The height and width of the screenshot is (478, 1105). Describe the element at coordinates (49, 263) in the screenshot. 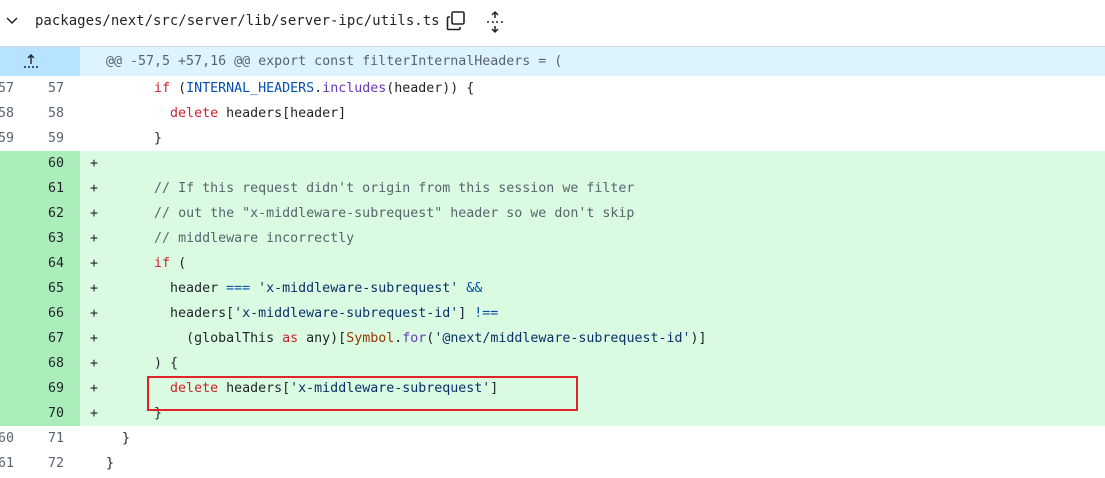

I see `new-line-number: 64` at that location.